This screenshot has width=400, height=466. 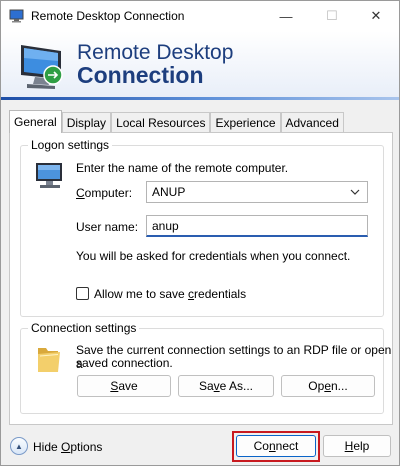 I want to click on save-button: Save, so click(x=124, y=386).